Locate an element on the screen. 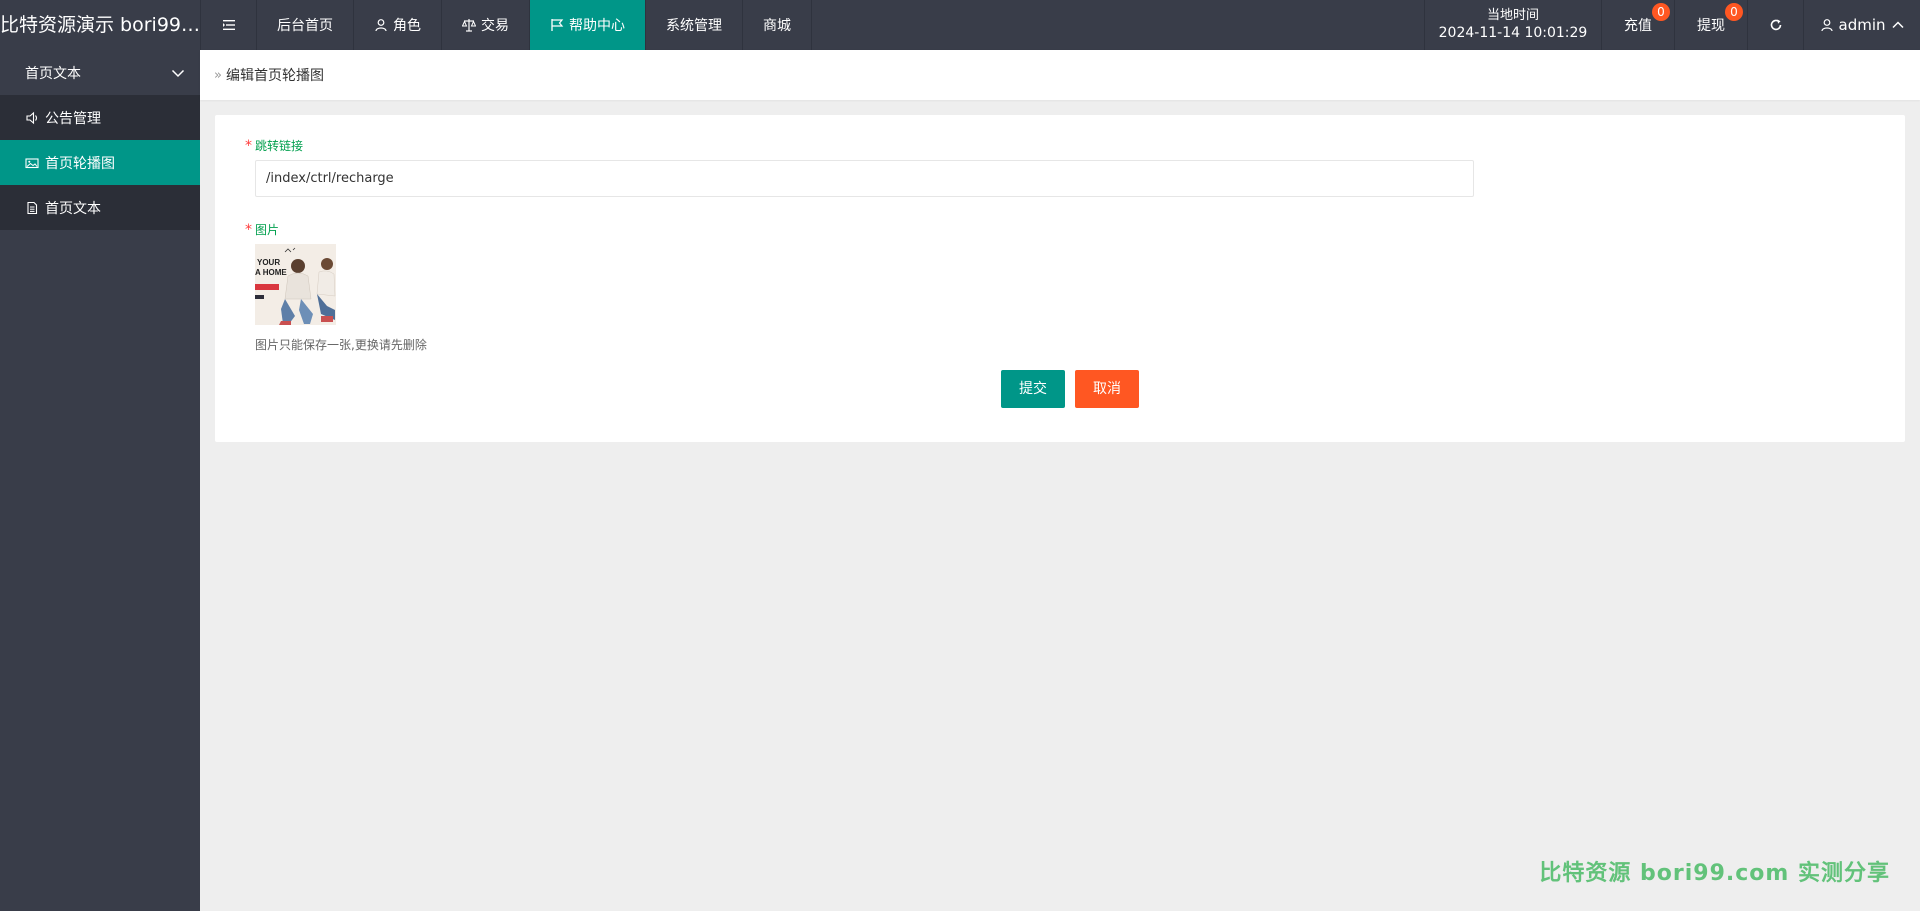 The height and width of the screenshot is (911, 1920). nav-label: 交易 is located at coordinates (495, 26).